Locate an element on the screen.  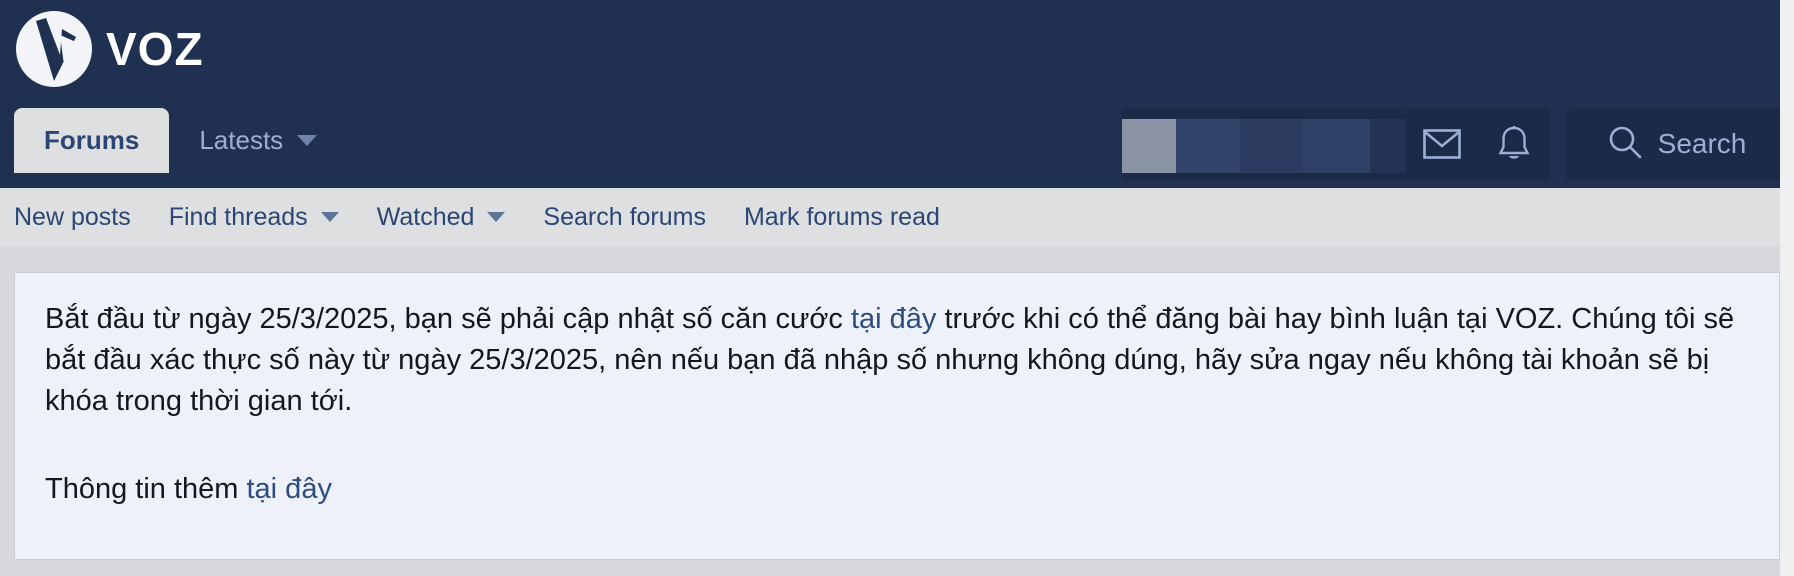
site-logo-text: VOZ is located at coordinates (155, 49).